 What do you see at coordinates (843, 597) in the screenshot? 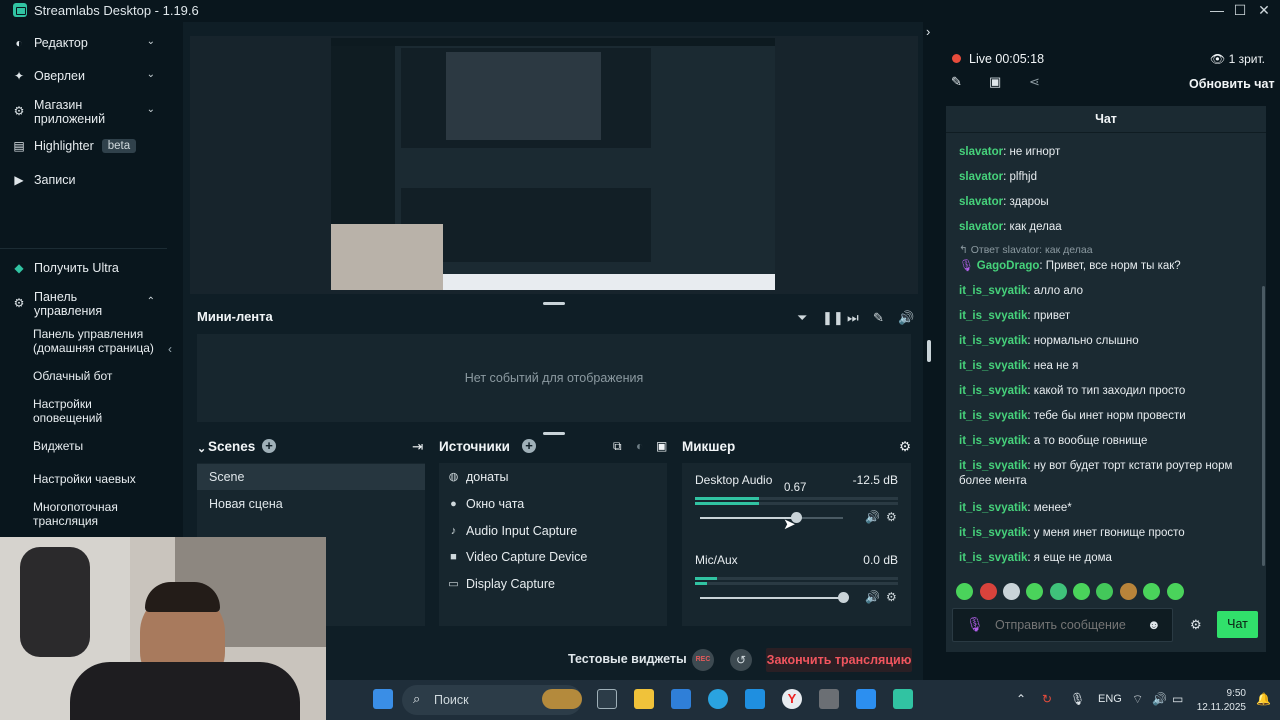
I see `volume-slider-knob` at bounding box center [843, 597].